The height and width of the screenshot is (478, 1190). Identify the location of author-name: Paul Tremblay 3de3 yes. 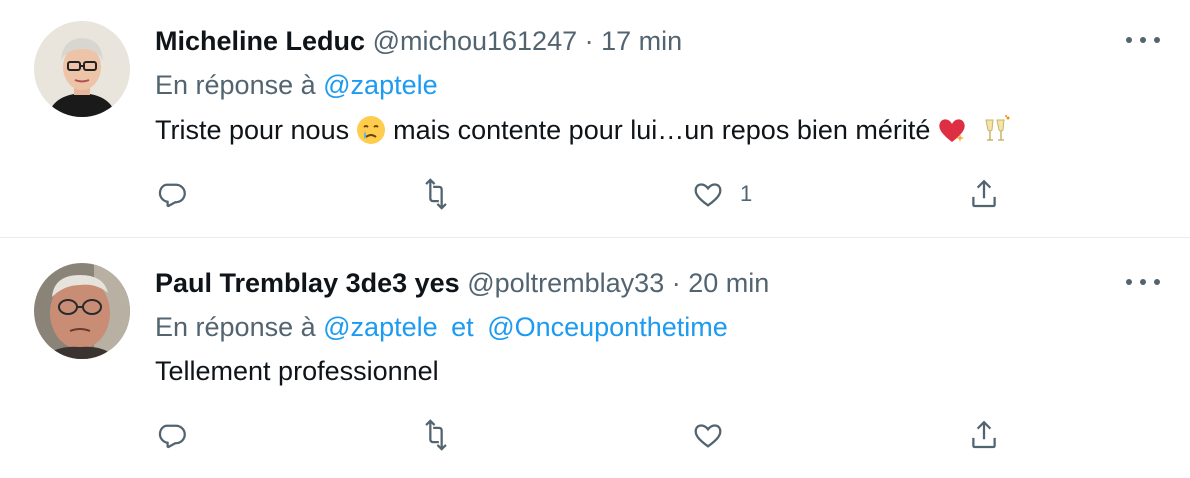
(307, 283).